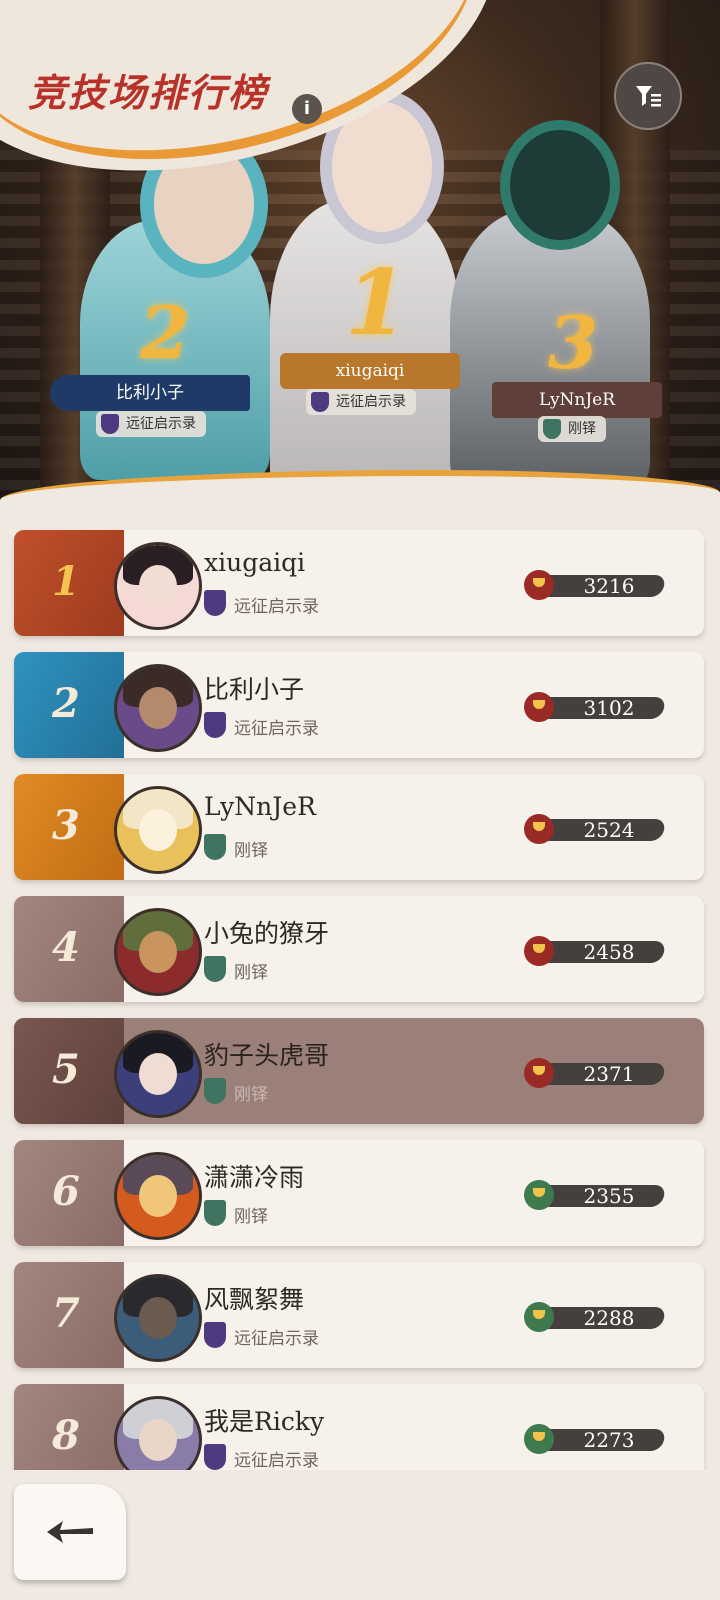  I want to click on ranking-row: 3 LyNnJeR 刚铎 2524, so click(359, 827).